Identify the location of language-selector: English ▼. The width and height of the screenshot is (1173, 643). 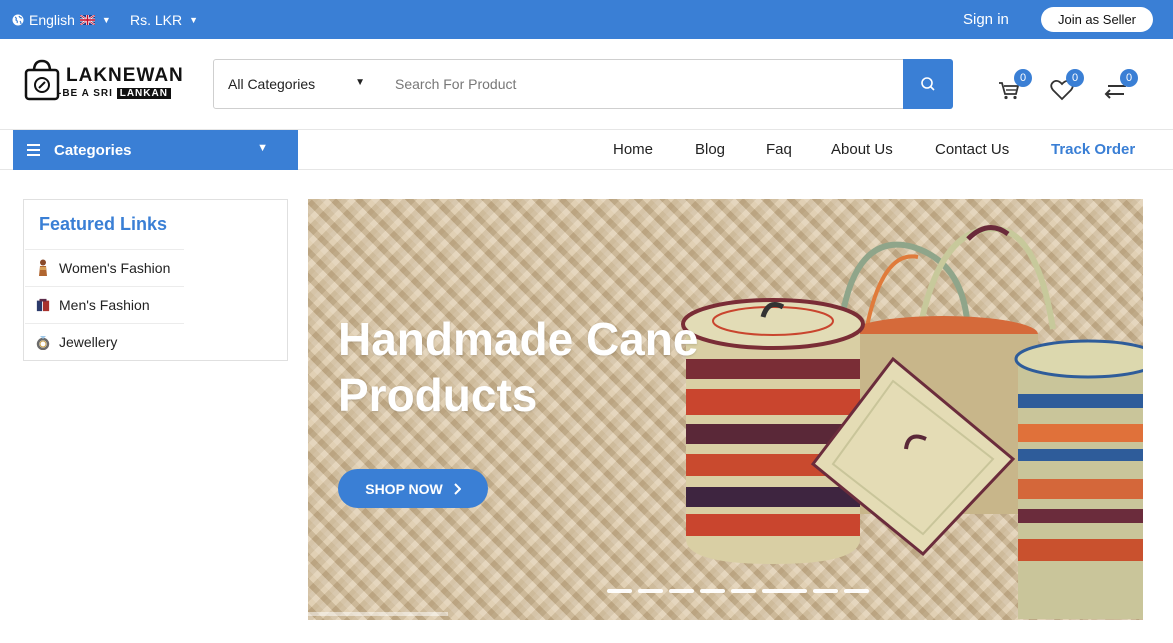
(61, 19).